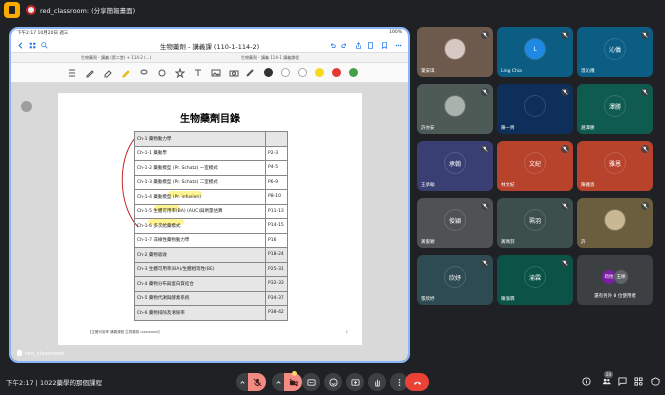 The image size is (665, 395). Describe the element at coordinates (535, 109) in the screenshot. I see `participant-tile: 陳一齊` at that location.